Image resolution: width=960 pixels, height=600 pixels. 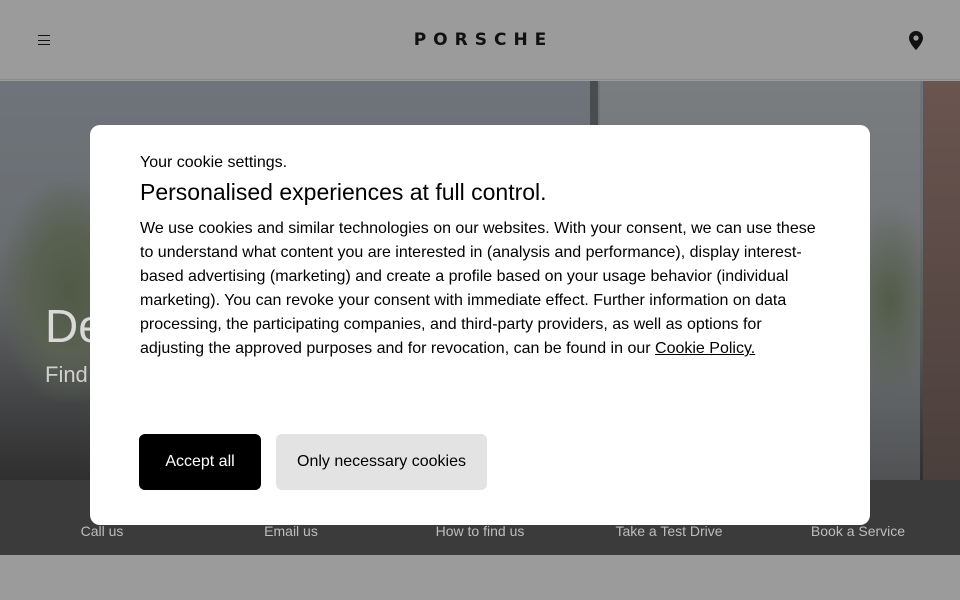 I want to click on quicklink-book-service: Book a Service, so click(x=858, y=531).